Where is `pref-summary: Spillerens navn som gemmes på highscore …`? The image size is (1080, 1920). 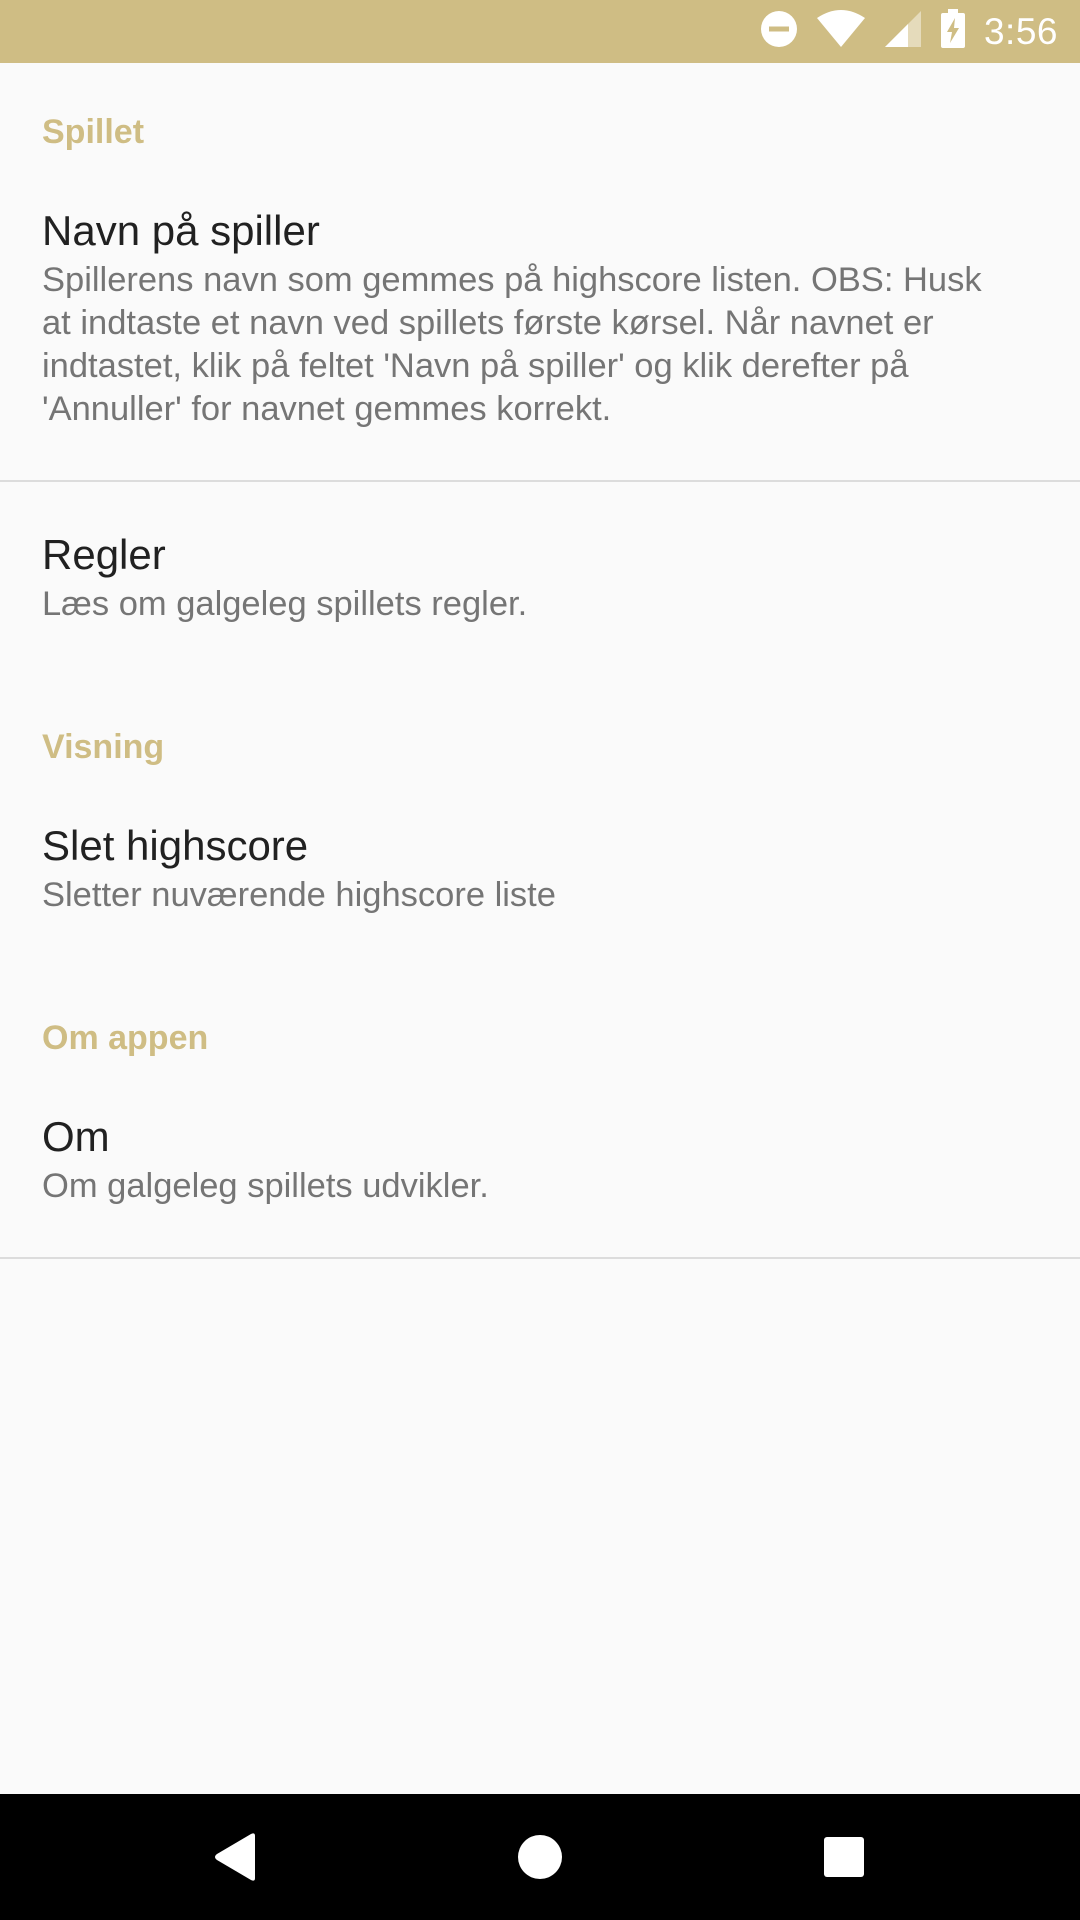
pref-summary: Spillerens navn som gemmes på highscore … is located at coordinates (542, 345).